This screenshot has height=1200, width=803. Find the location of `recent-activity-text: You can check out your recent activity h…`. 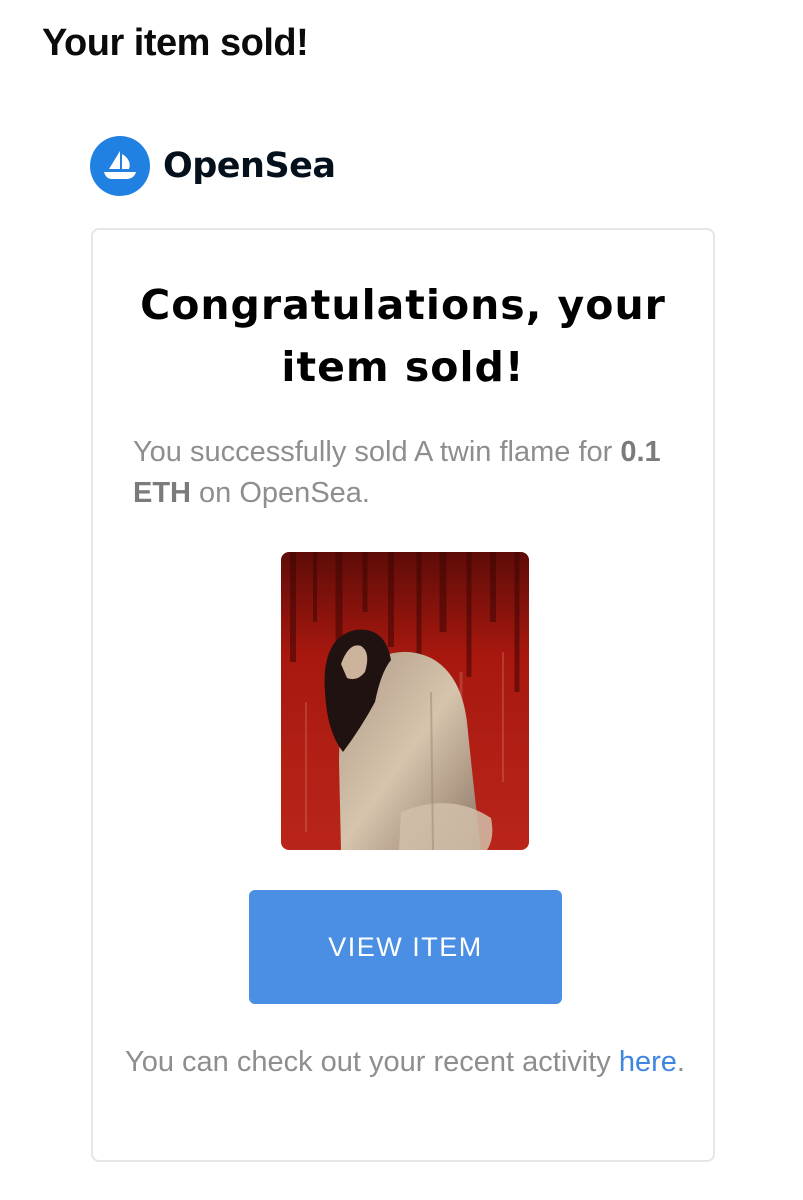

recent-activity-text: You can check out your recent activity h… is located at coordinates (405, 1062).